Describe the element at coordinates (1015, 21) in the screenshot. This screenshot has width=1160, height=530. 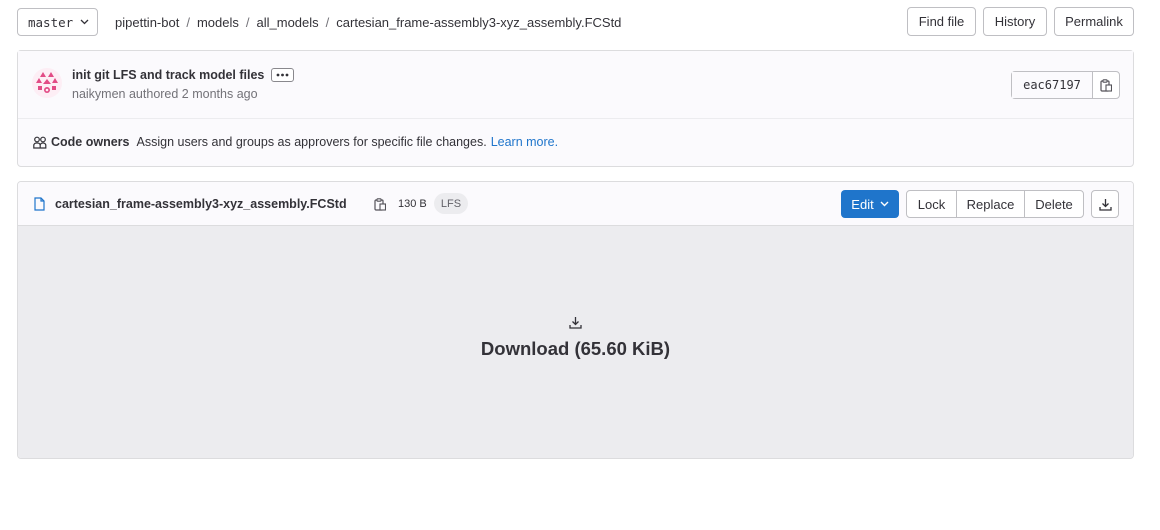
I see `history-button: History` at that location.